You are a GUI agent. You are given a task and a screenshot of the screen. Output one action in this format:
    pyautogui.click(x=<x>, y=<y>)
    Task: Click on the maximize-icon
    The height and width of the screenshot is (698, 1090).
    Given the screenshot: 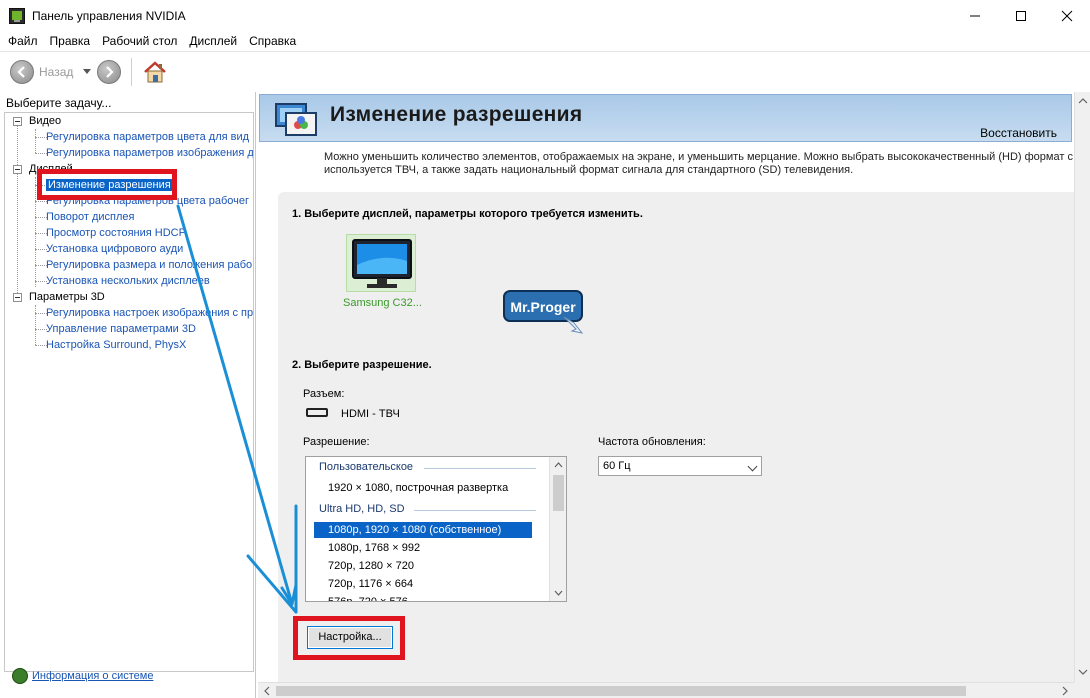 What is the action you would take?
    pyautogui.click(x=1021, y=15)
    